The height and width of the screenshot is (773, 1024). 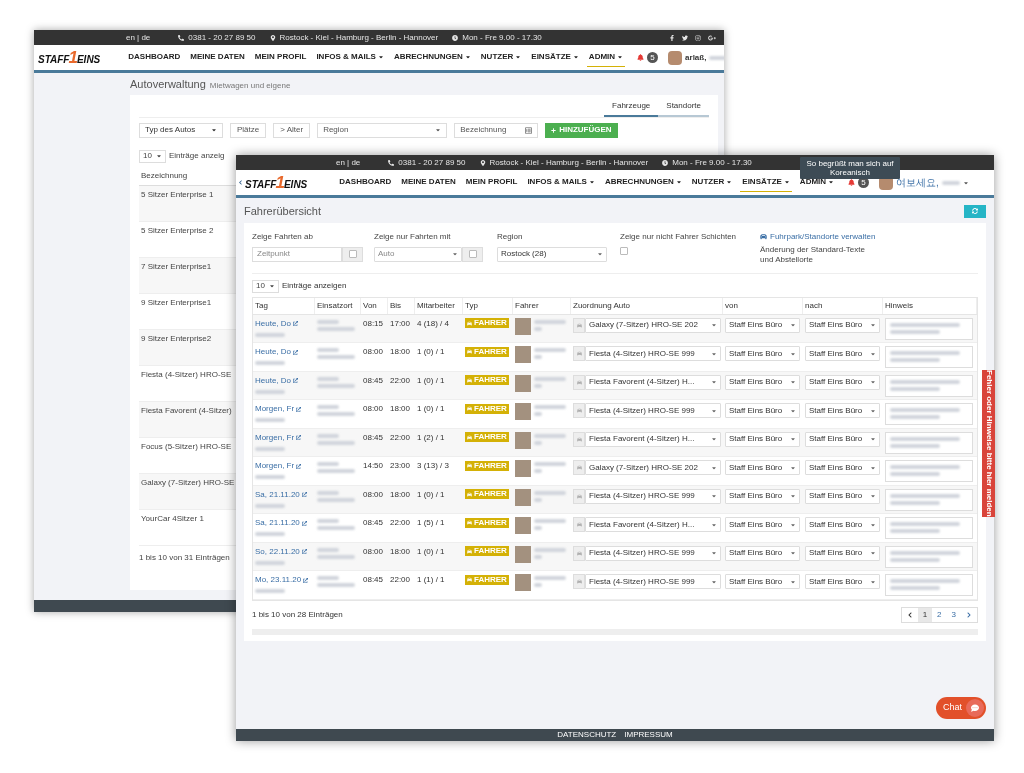 I want to click on page-button: 3, so click(x=953, y=614).